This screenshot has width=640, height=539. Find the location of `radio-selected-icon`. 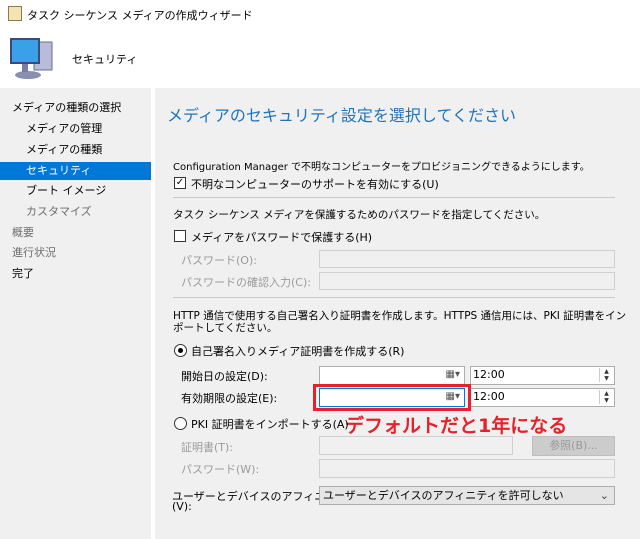

radio-selected-icon is located at coordinates (180, 350).